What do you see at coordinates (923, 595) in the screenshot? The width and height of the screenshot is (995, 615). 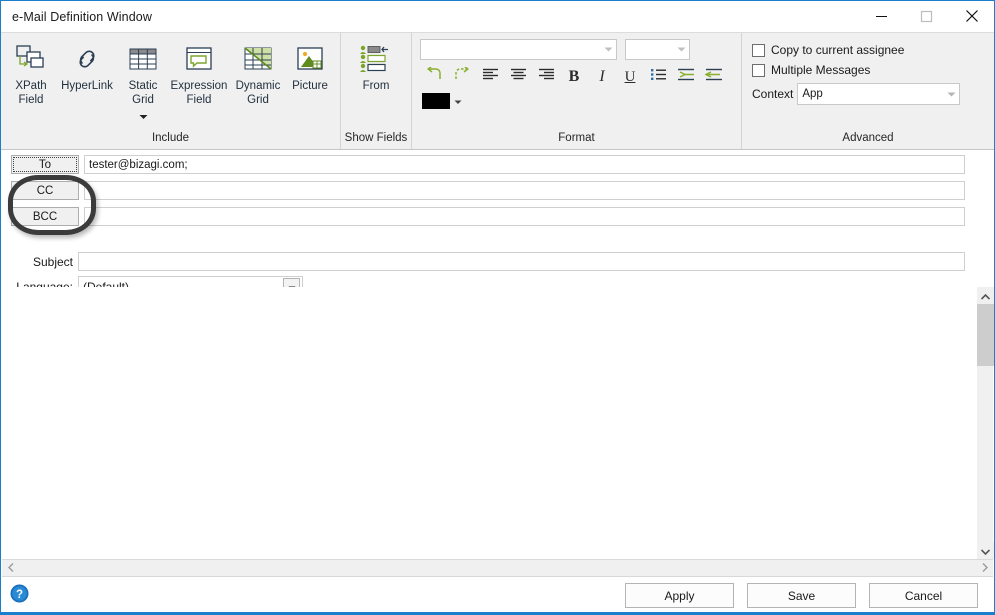 I see `cancel-button: Cancel` at bounding box center [923, 595].